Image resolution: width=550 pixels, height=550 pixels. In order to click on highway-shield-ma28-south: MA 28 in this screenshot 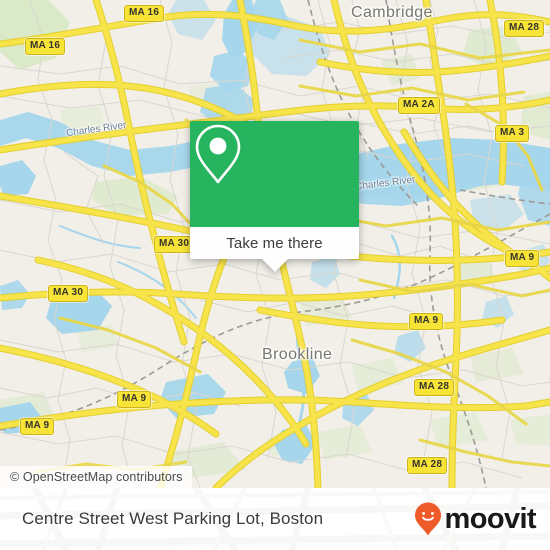, I will do `click(427, 465)`.